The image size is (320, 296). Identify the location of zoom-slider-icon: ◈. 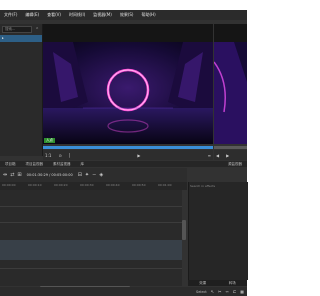
(101, 175).